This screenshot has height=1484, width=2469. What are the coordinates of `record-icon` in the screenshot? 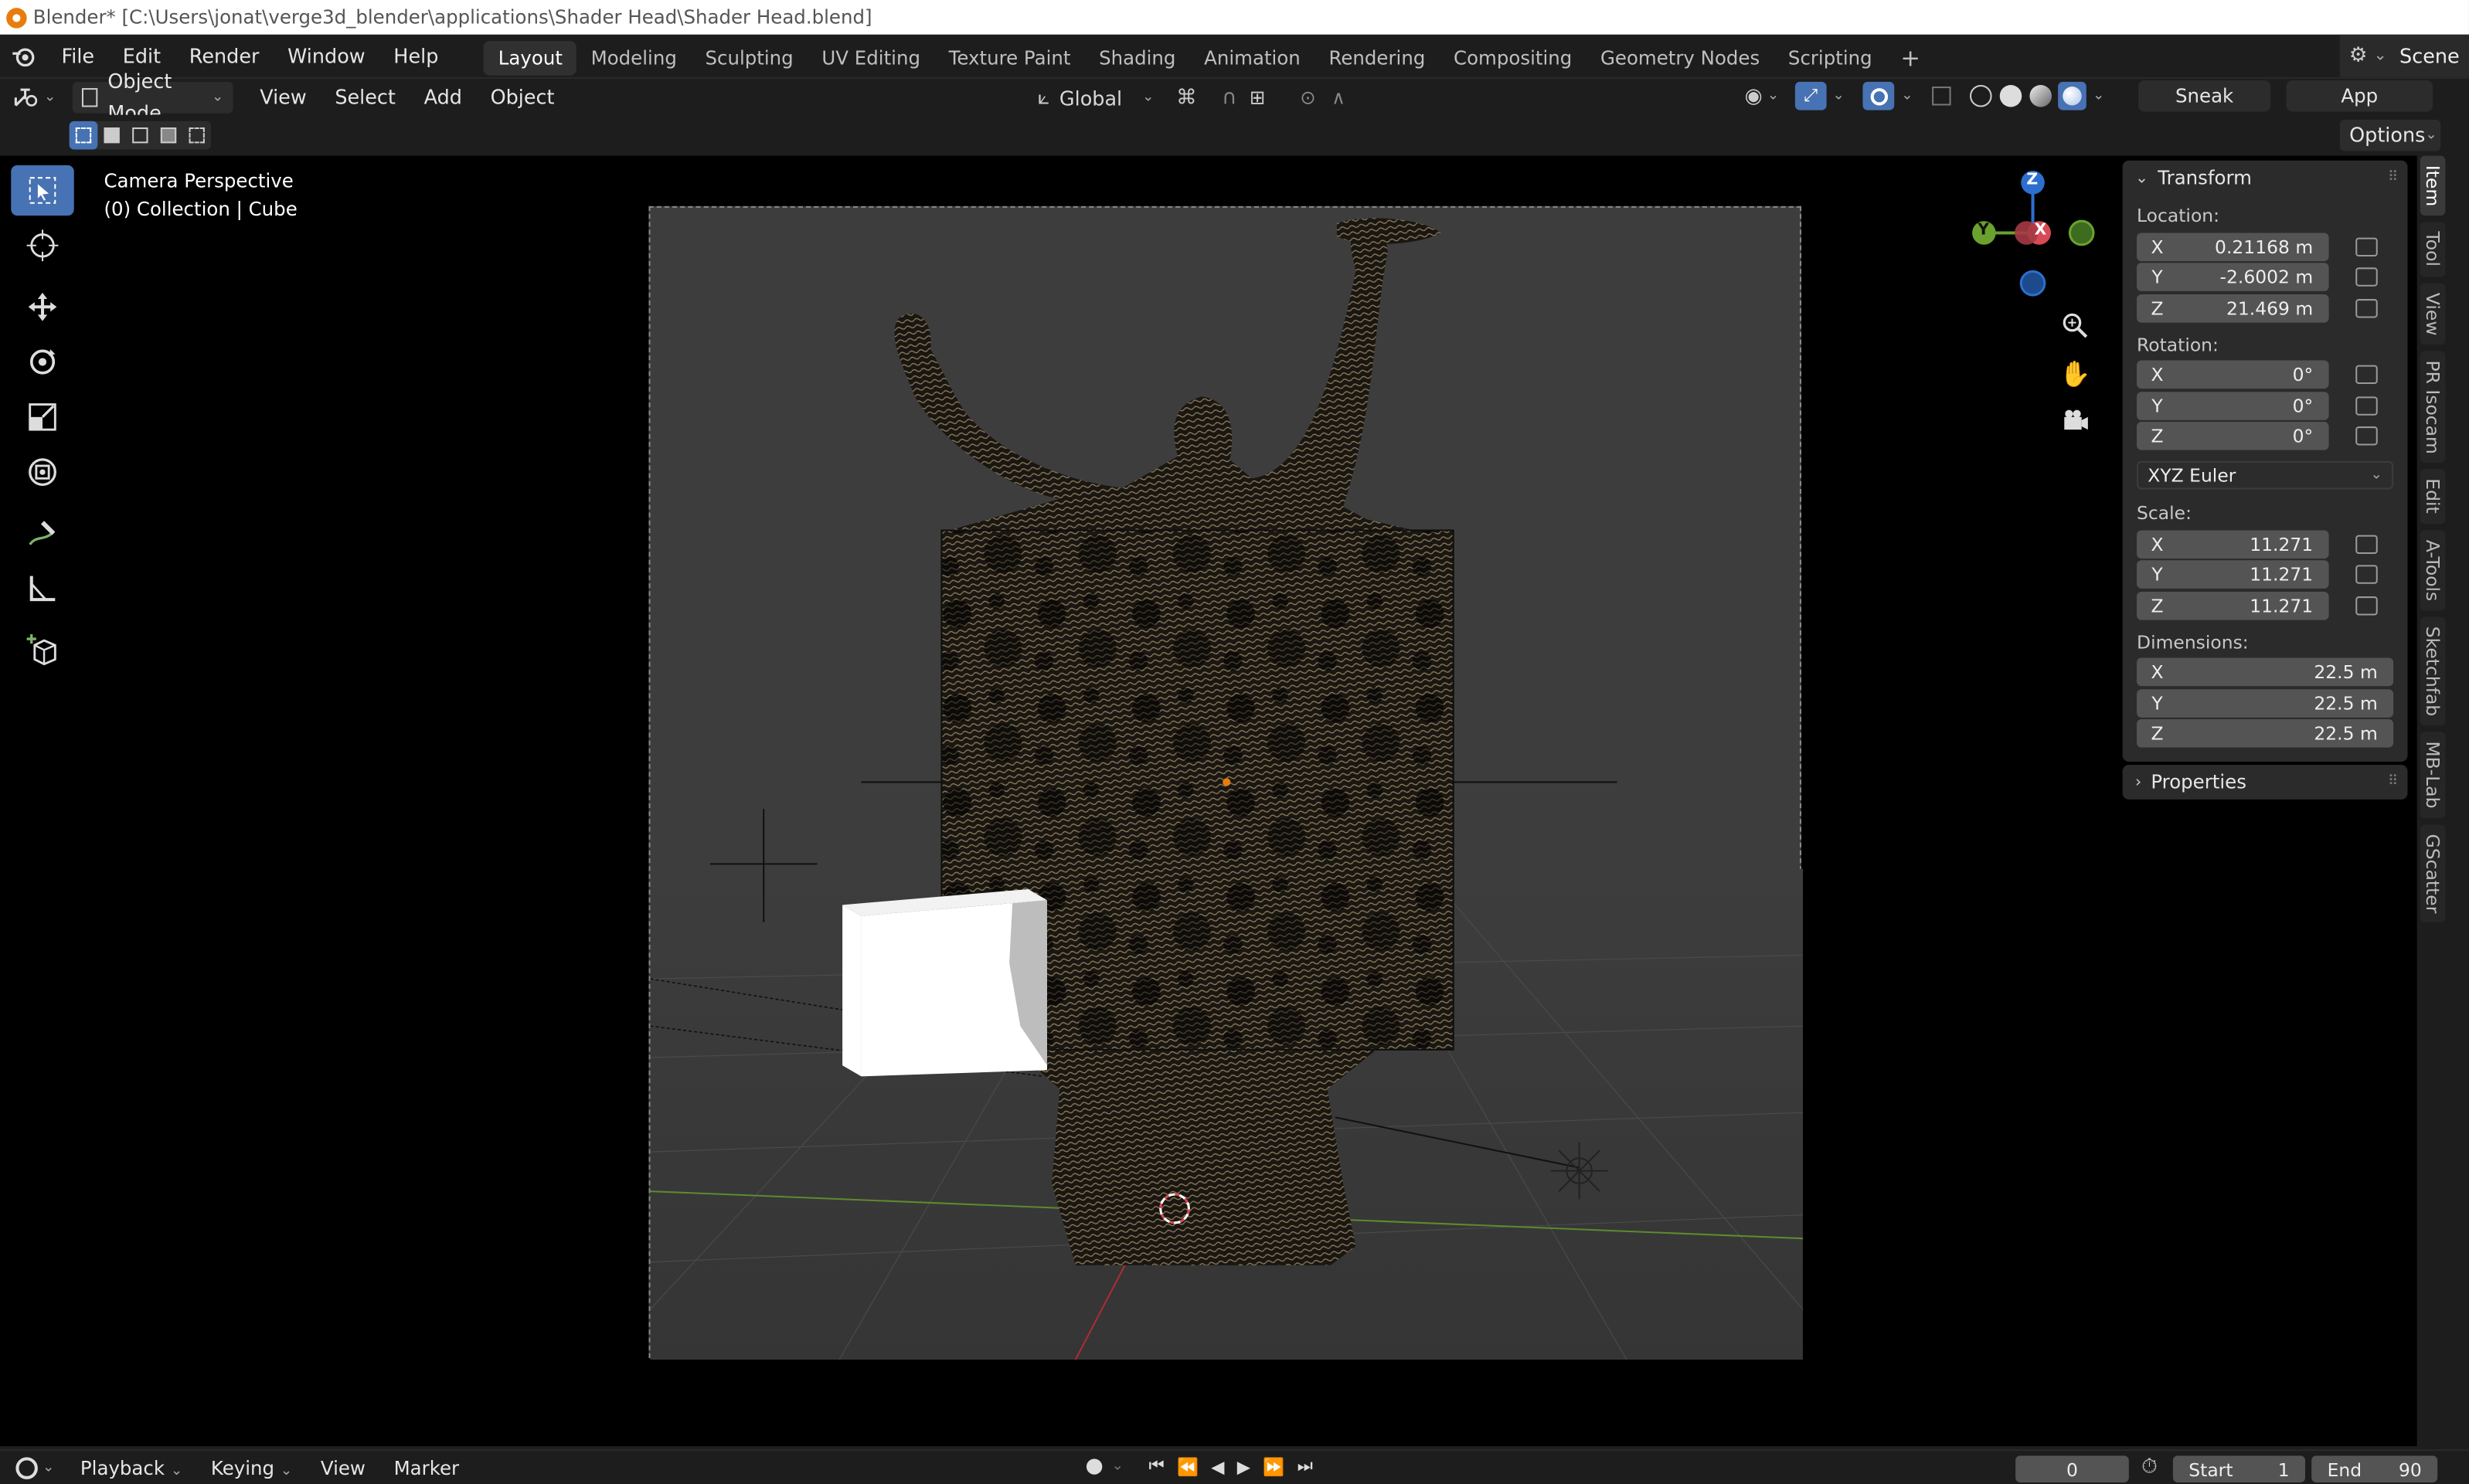 It's located at (1094, 1467).